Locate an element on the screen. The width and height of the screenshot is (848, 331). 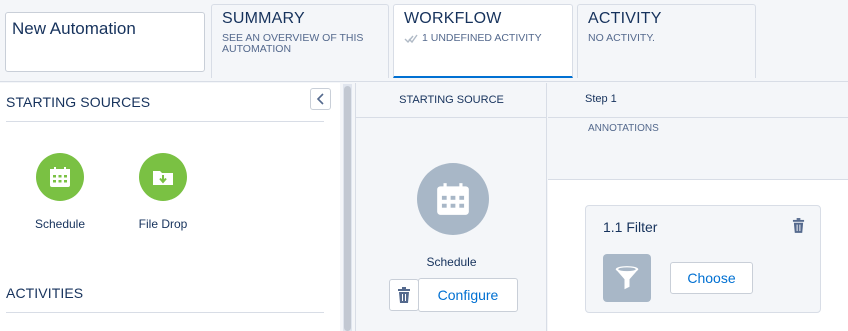
step-title: Step 1 is located at coordinates (601, 99).